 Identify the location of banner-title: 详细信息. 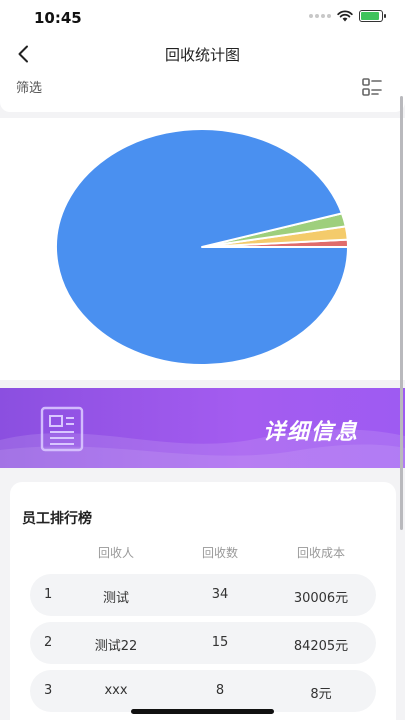
(310, 432).